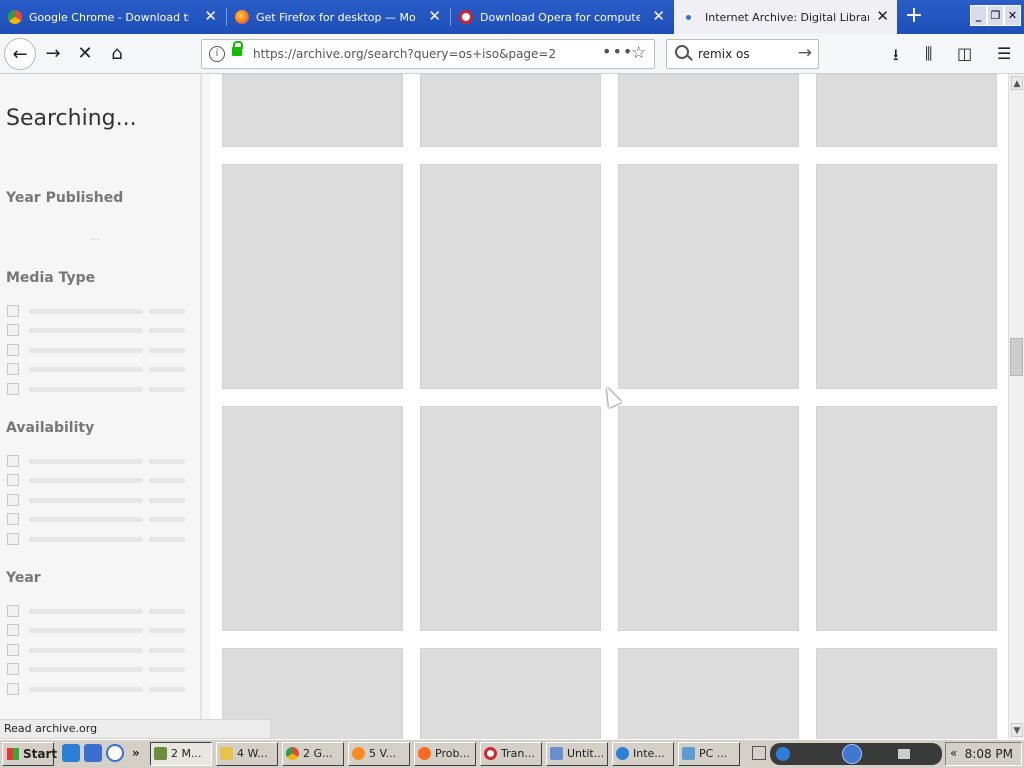  I want to click on page-actions-icon: •••, so click(617, 51).